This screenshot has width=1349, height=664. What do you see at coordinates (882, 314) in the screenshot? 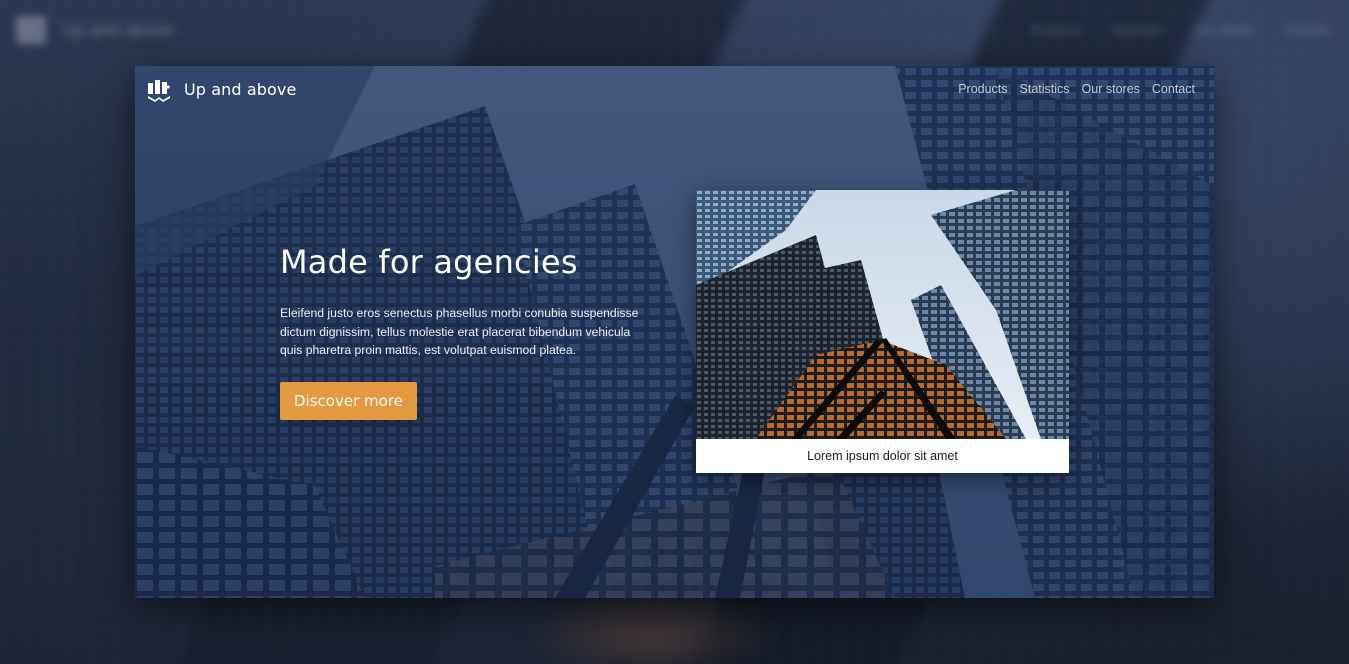
I see `skyscrapers-photo` at bounding box center [882, 314].